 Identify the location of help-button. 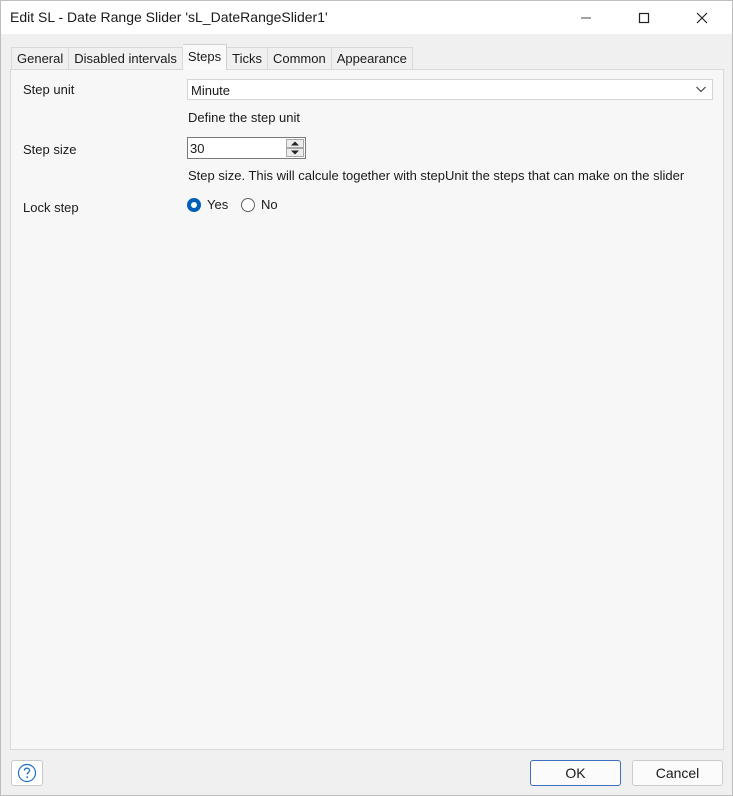
(27, 773).